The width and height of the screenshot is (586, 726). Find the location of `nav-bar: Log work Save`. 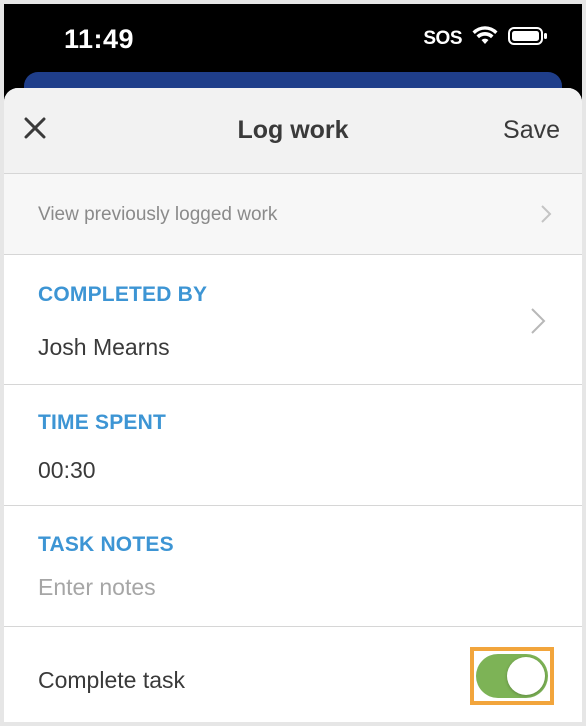

nav-bar: Log work Save is located at coordinates (293, 131).